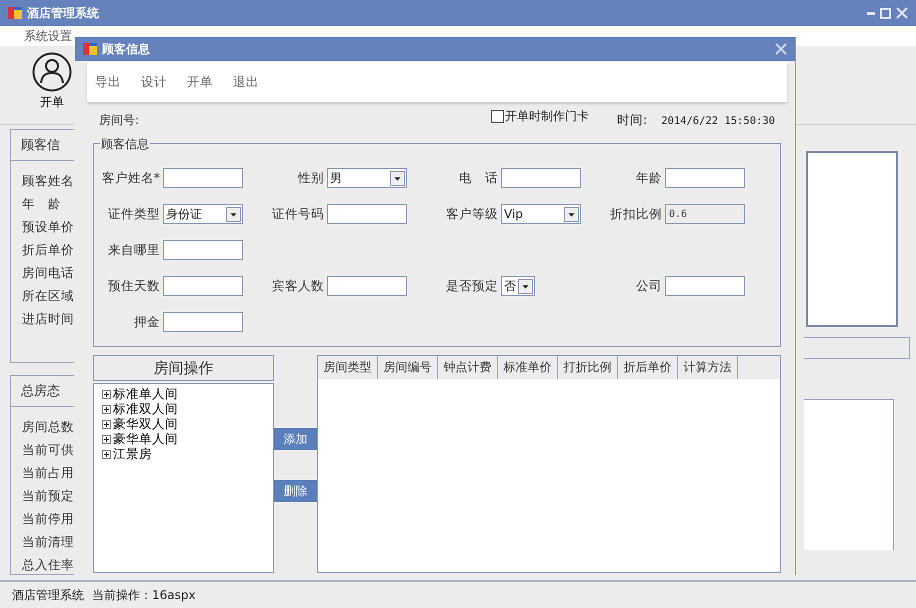  I want to click on column-header: 标准单价, so click(528, 367).